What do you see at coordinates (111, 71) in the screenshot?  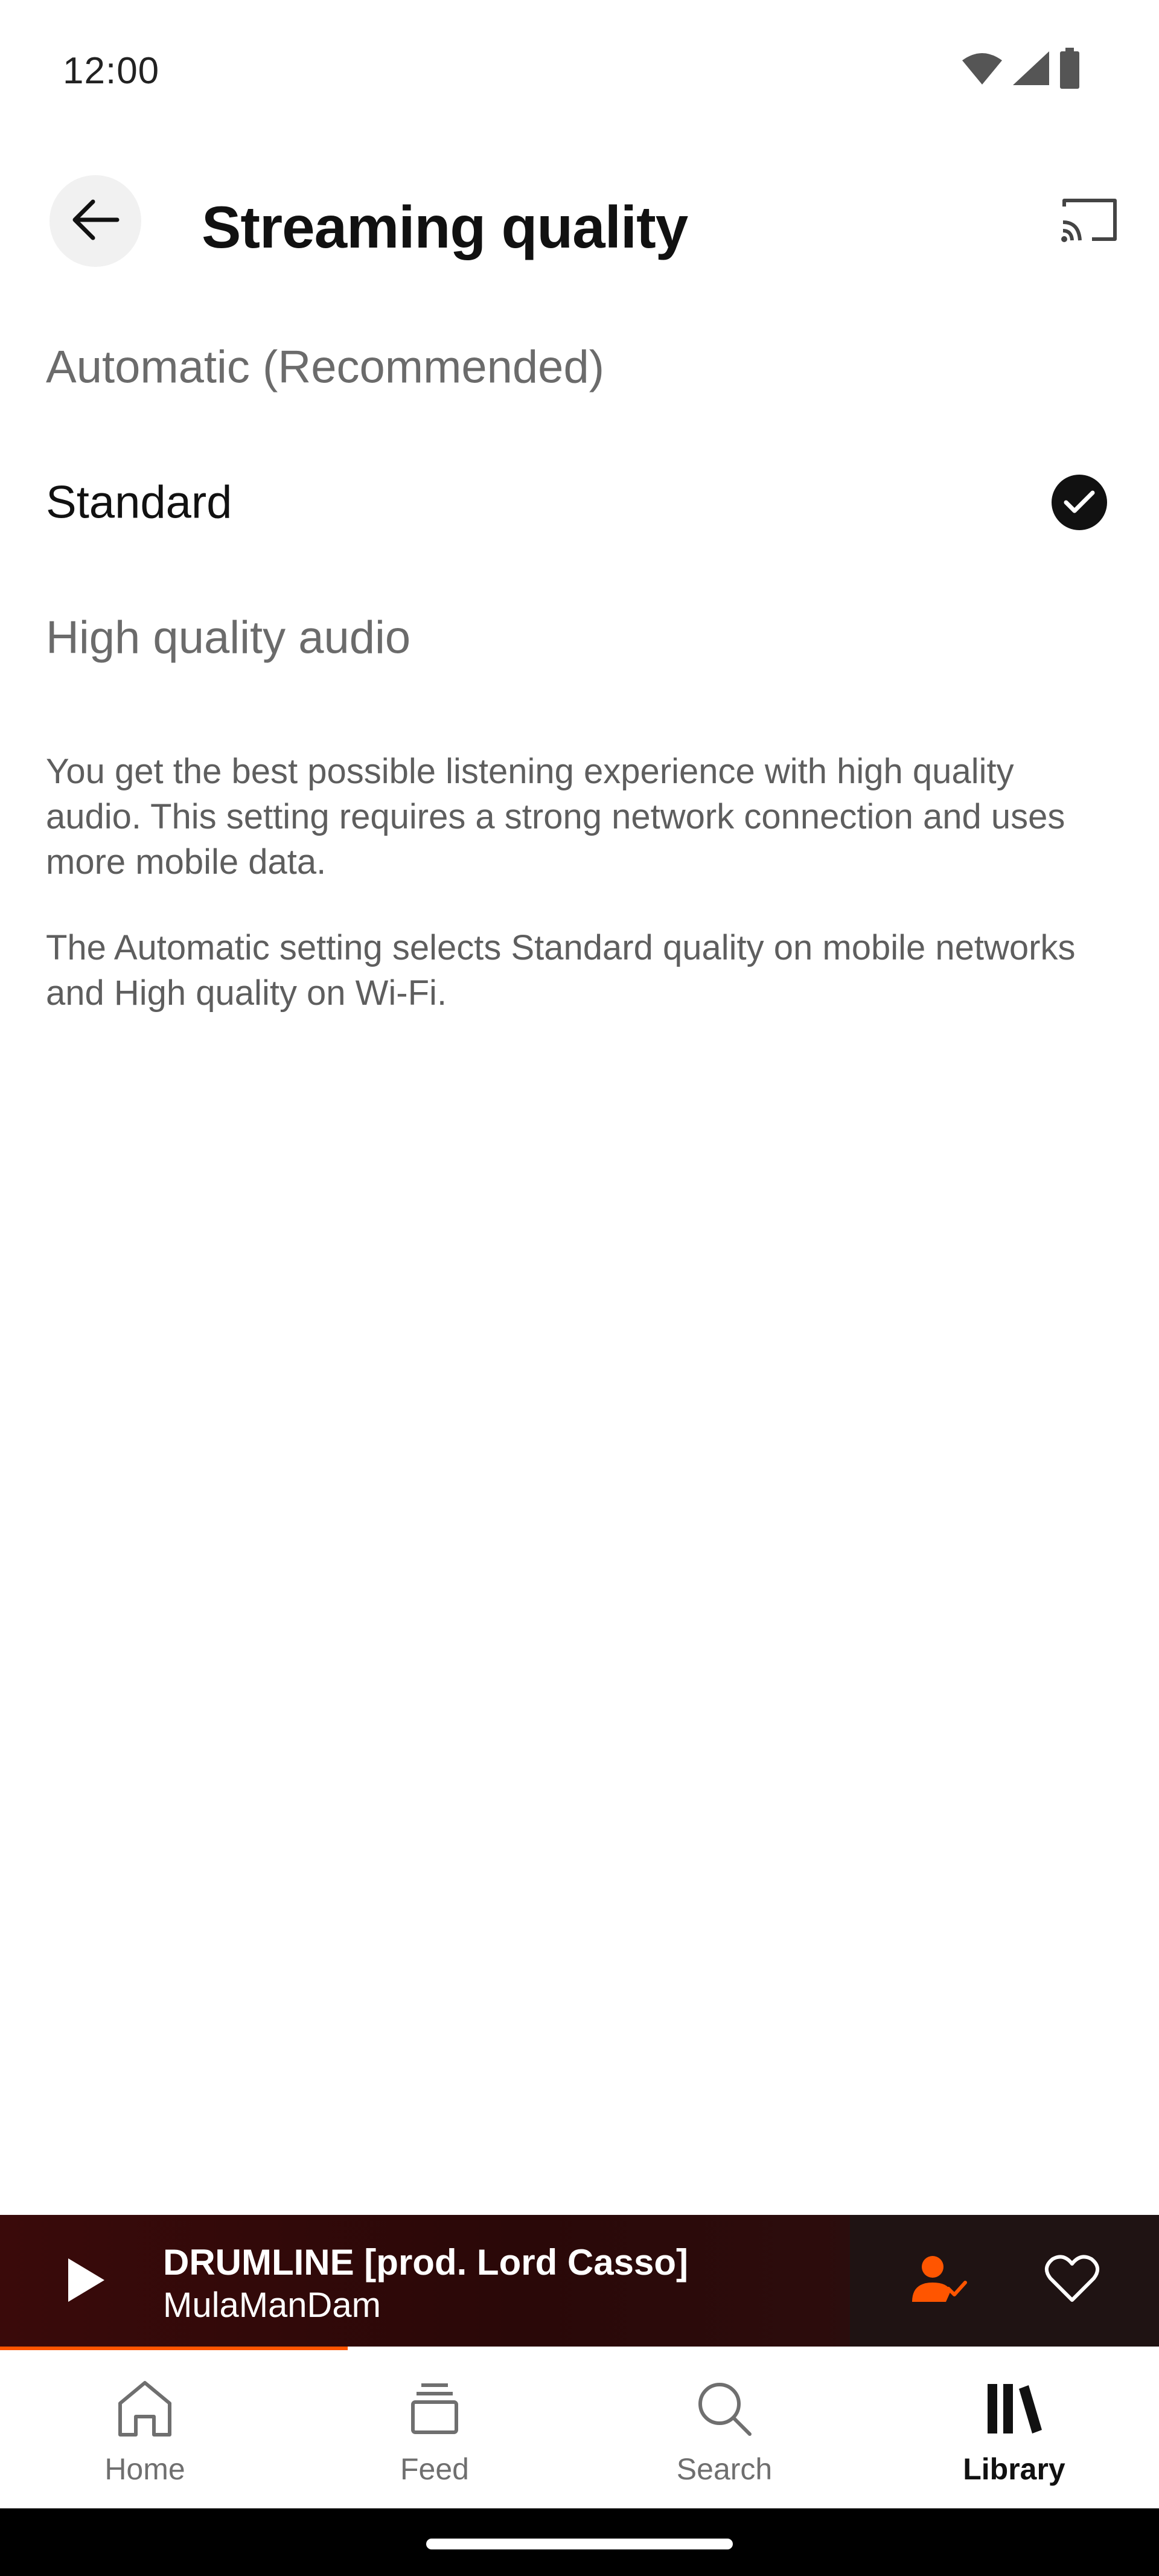 I see `status-time: 12:00` at bounding box center [111, 71].